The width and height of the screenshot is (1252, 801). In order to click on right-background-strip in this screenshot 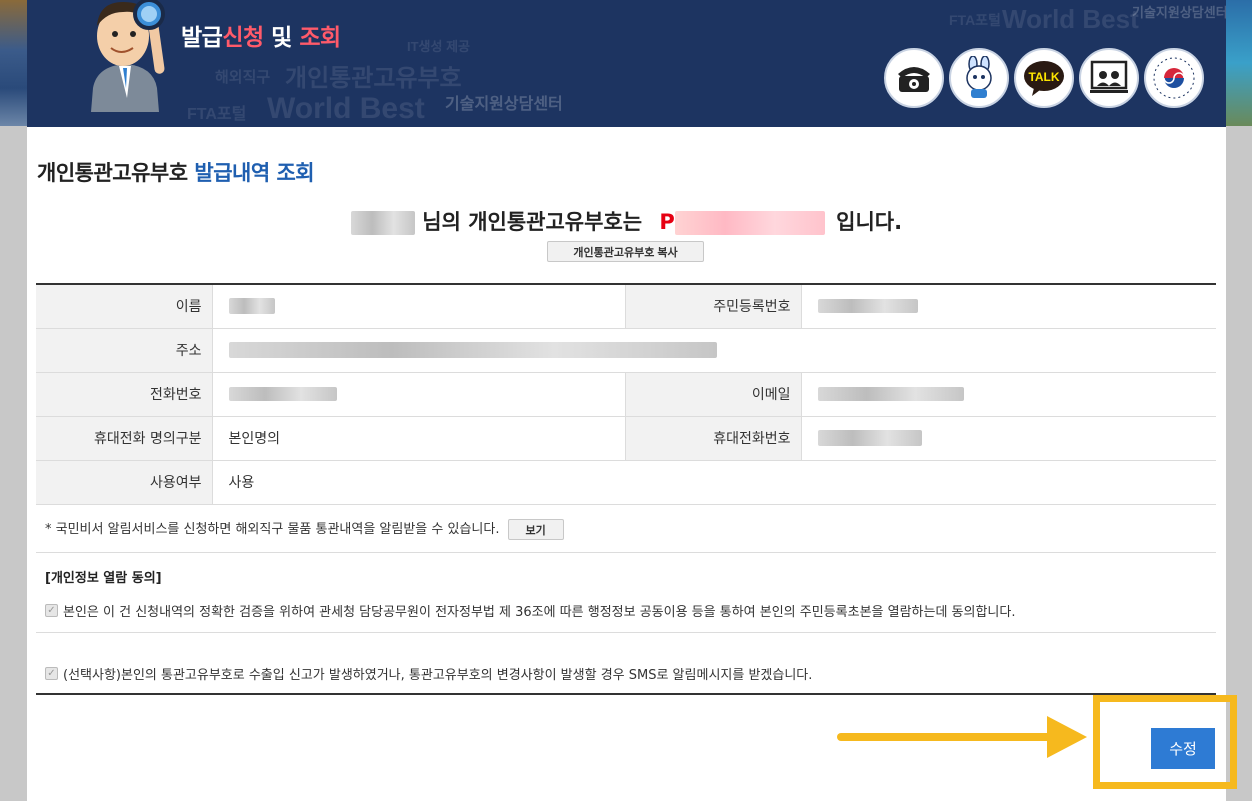, I will do `click(1239, 400)`.